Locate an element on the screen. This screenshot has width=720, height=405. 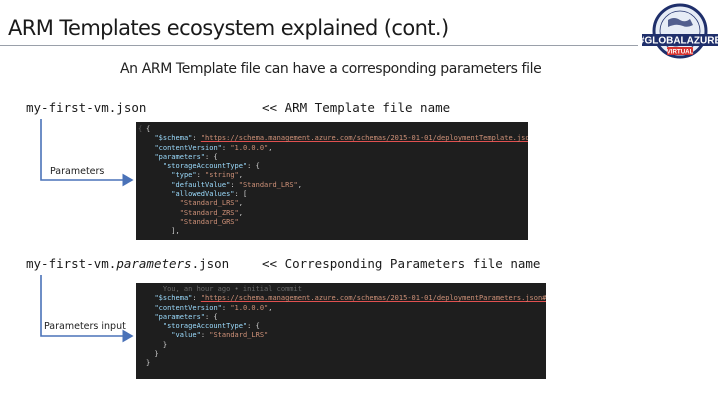
template-caption: << ARM Template file name is located at coordinates (356, 107).